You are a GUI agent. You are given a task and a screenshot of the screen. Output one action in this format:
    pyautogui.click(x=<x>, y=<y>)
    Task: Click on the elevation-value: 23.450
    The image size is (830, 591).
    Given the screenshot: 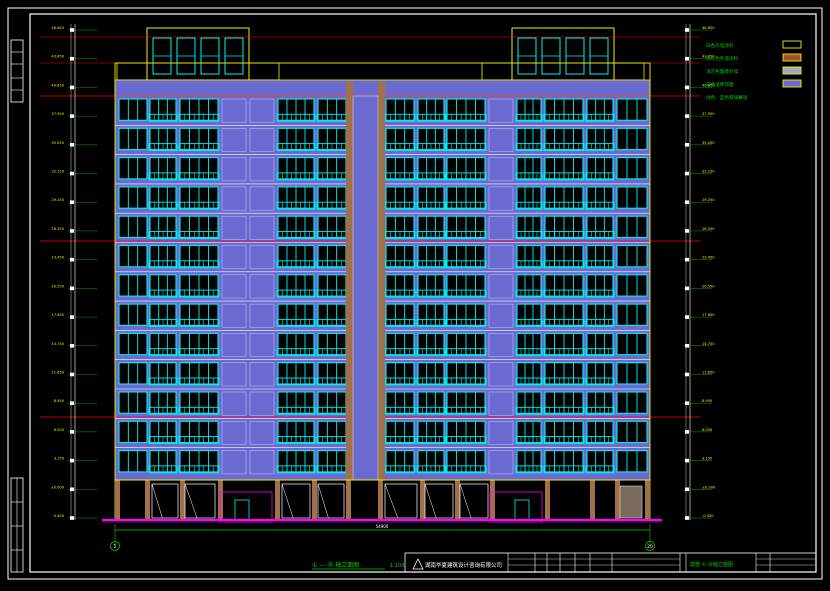 What is the action you would take?
    pyautogui.click(x=708, y=258)
    